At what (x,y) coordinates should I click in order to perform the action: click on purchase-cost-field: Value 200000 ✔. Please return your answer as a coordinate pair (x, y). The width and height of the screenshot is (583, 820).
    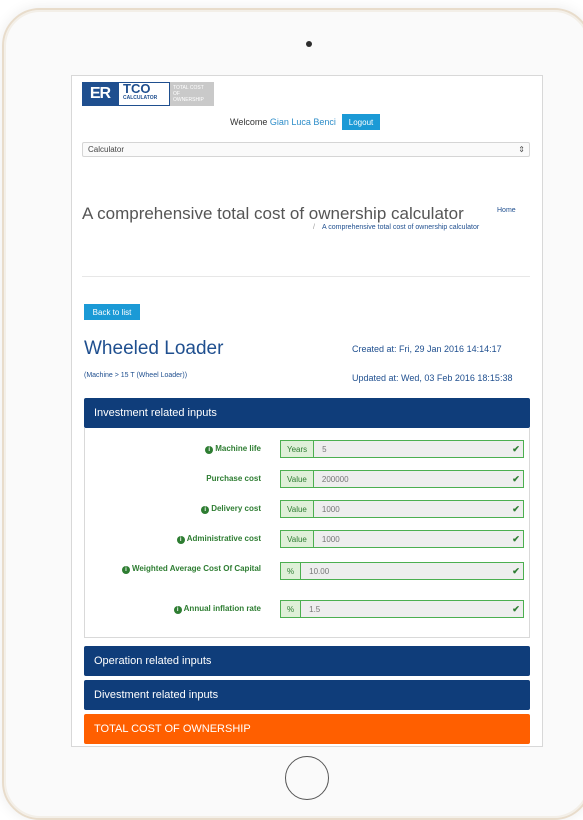
    Looking at the image, I should click on (402, 479).